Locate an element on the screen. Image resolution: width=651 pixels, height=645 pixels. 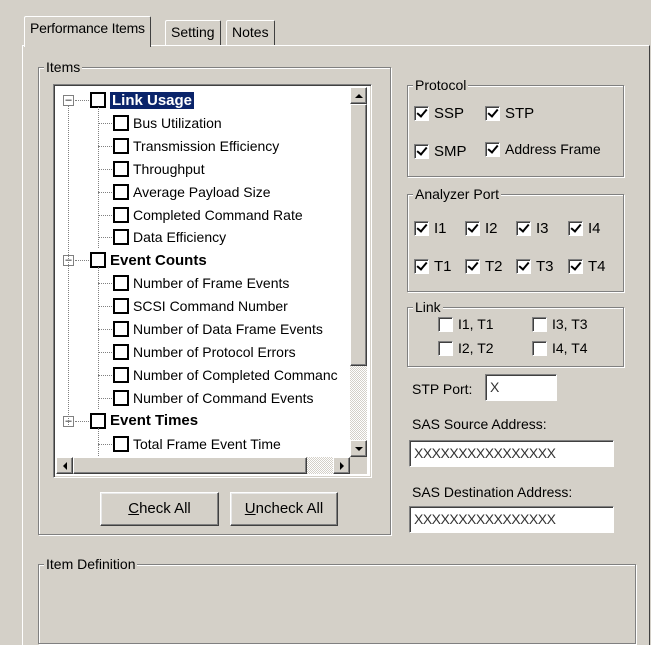
tab-notes: Notes is located at coordinates (250, 33).